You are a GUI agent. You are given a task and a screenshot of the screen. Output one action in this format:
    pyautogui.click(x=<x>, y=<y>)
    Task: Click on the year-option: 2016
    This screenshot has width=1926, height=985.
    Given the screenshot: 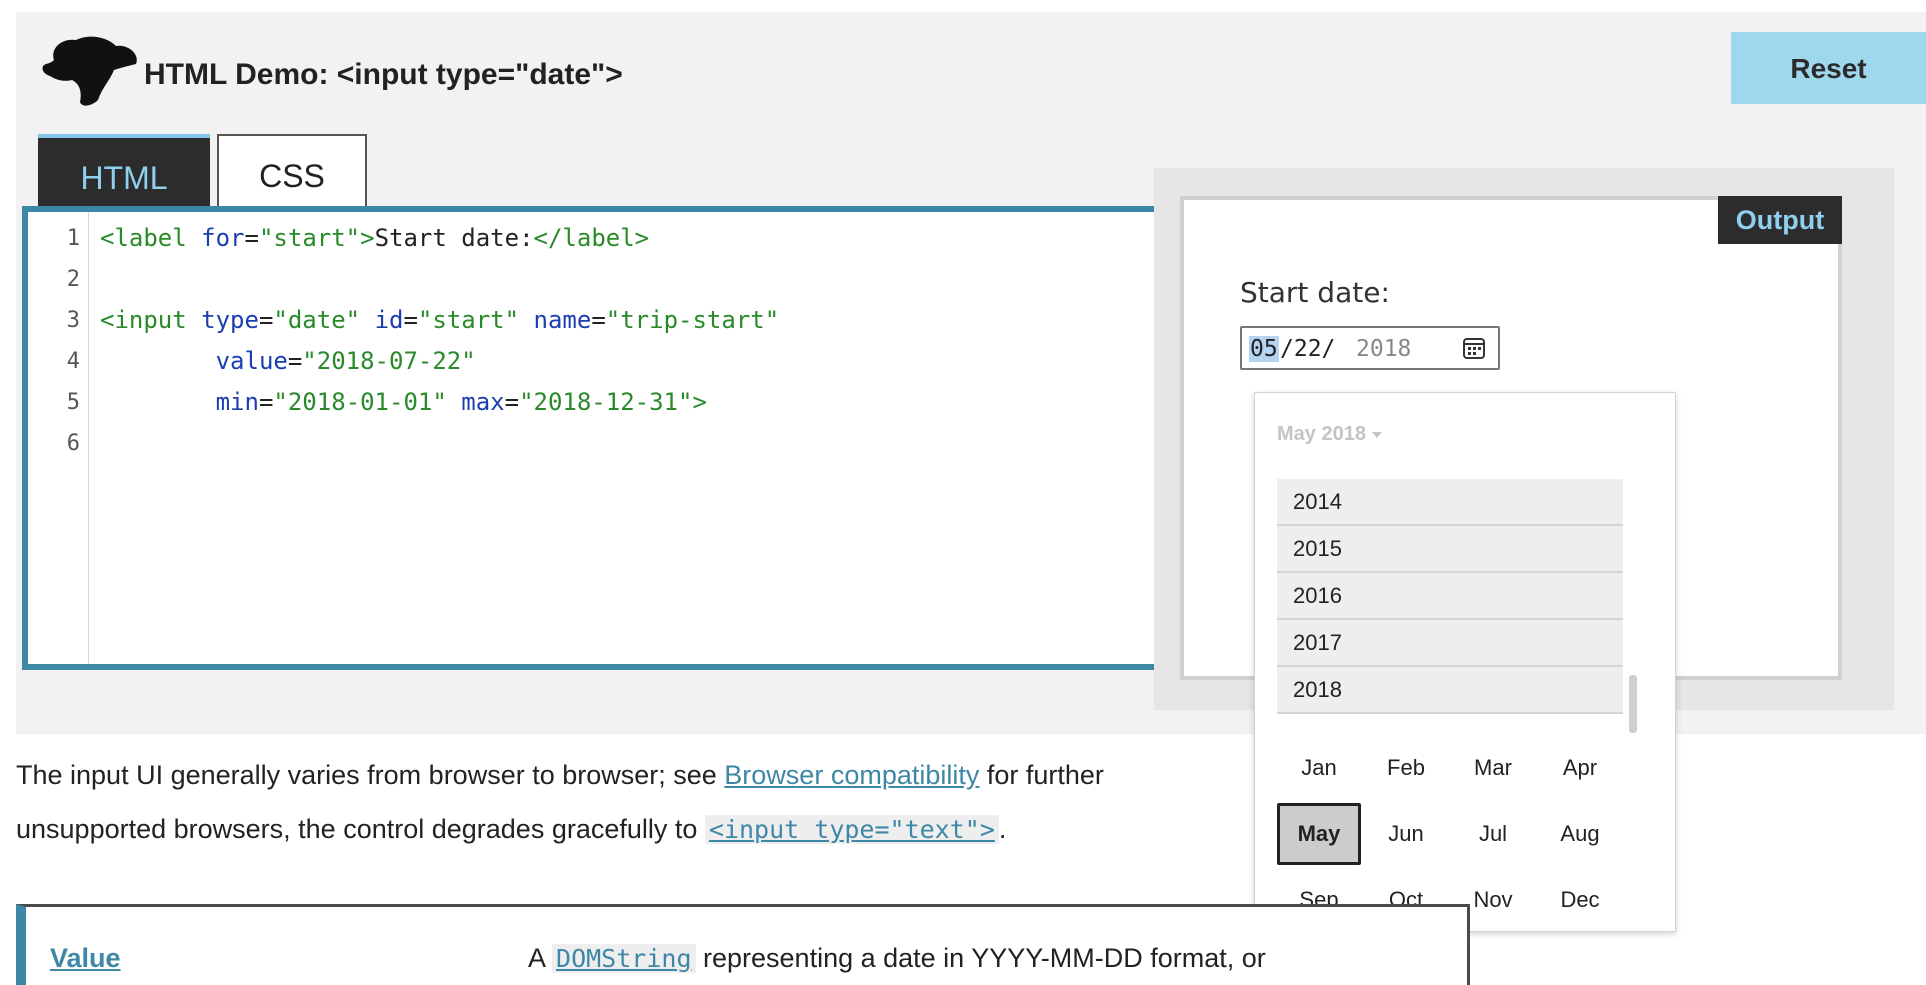 What is the action you would take?
    pyautogui.click(x=1450, y=596)
    